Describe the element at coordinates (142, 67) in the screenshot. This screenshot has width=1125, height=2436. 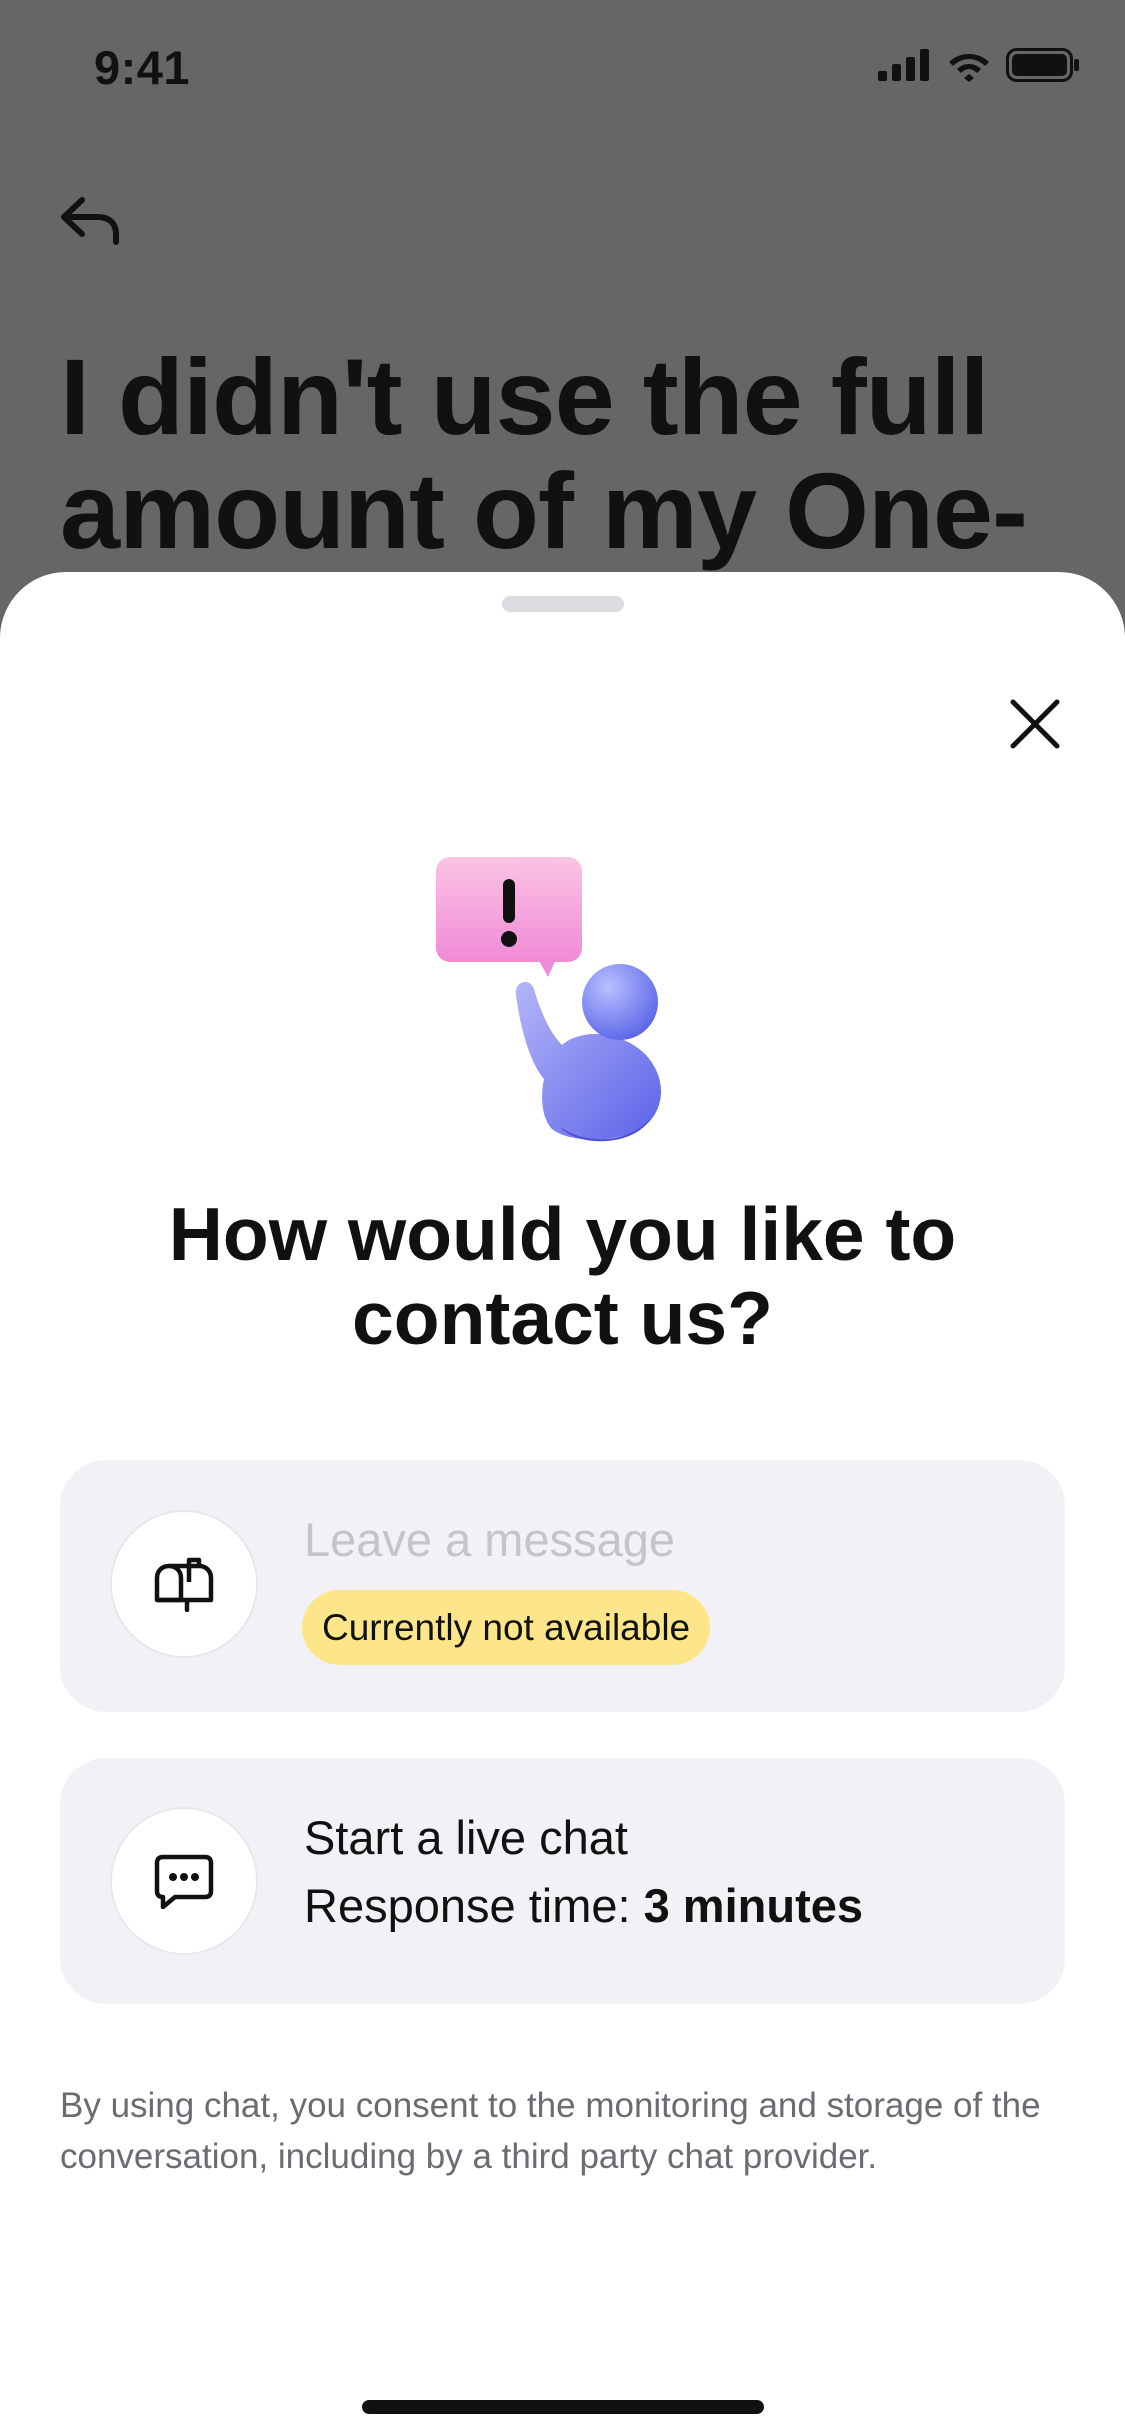
I see `status-time: 9:41` at that location.